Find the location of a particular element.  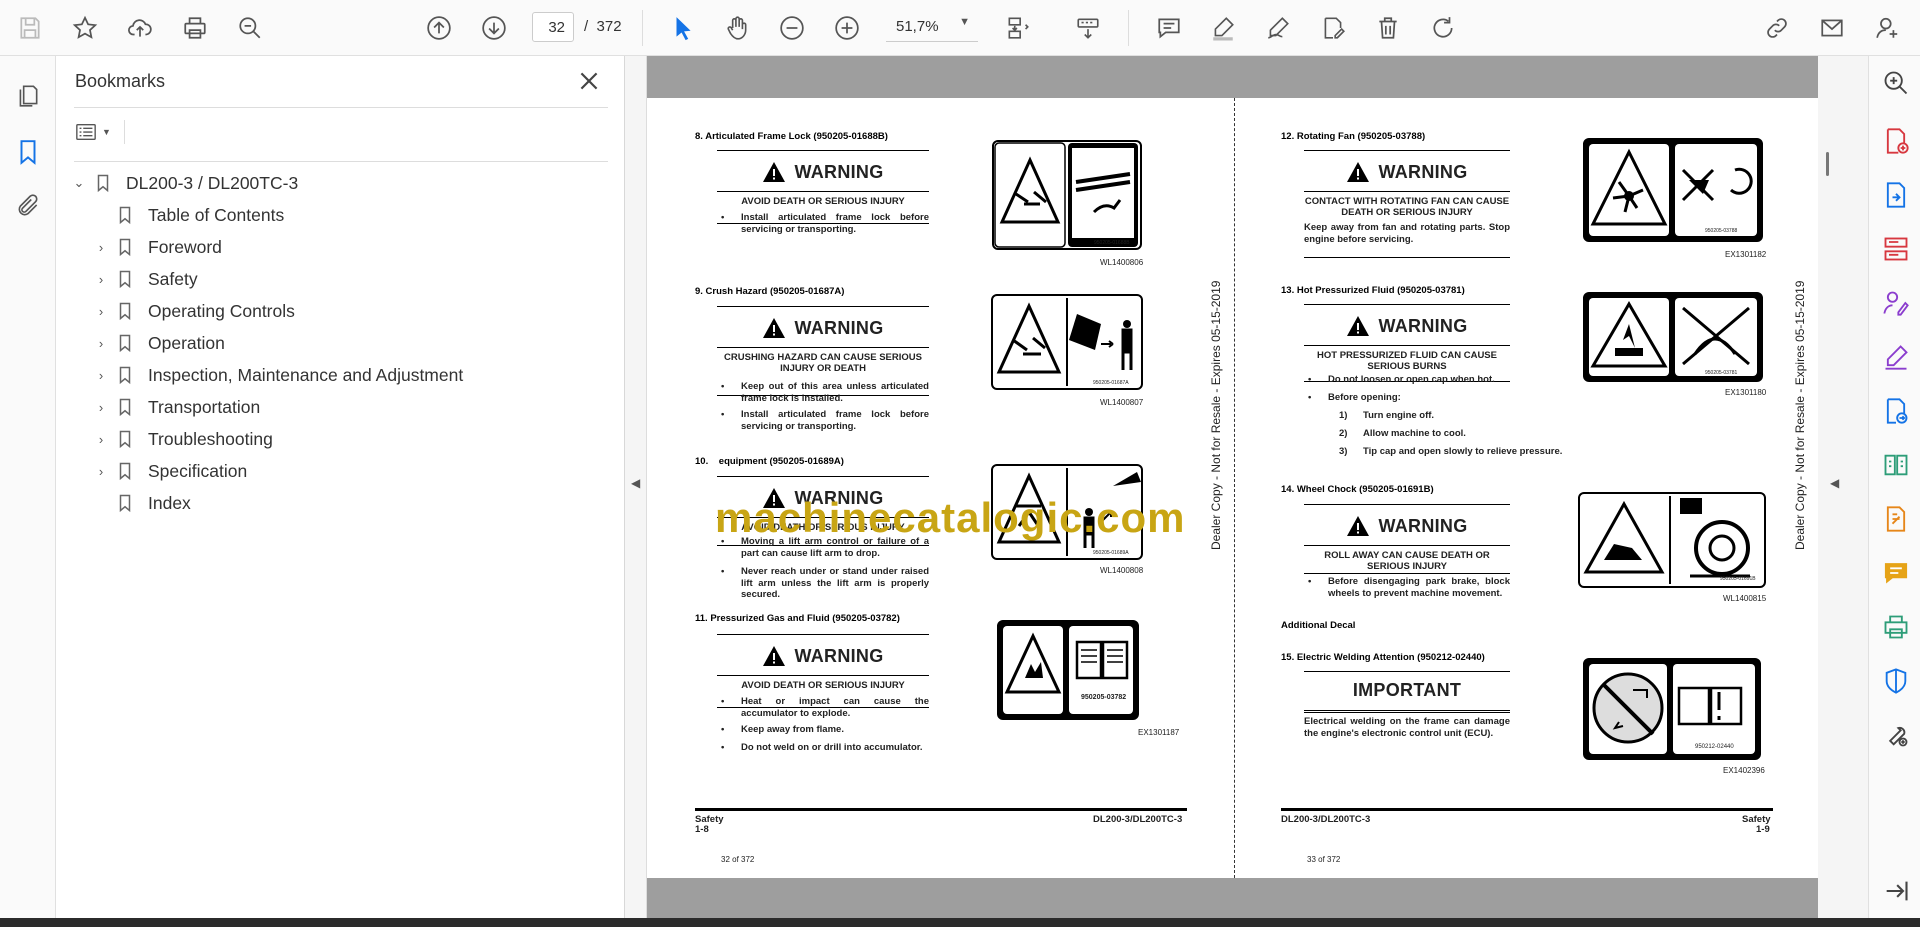

select-cursor-icon is located at coordinates (683, 28).